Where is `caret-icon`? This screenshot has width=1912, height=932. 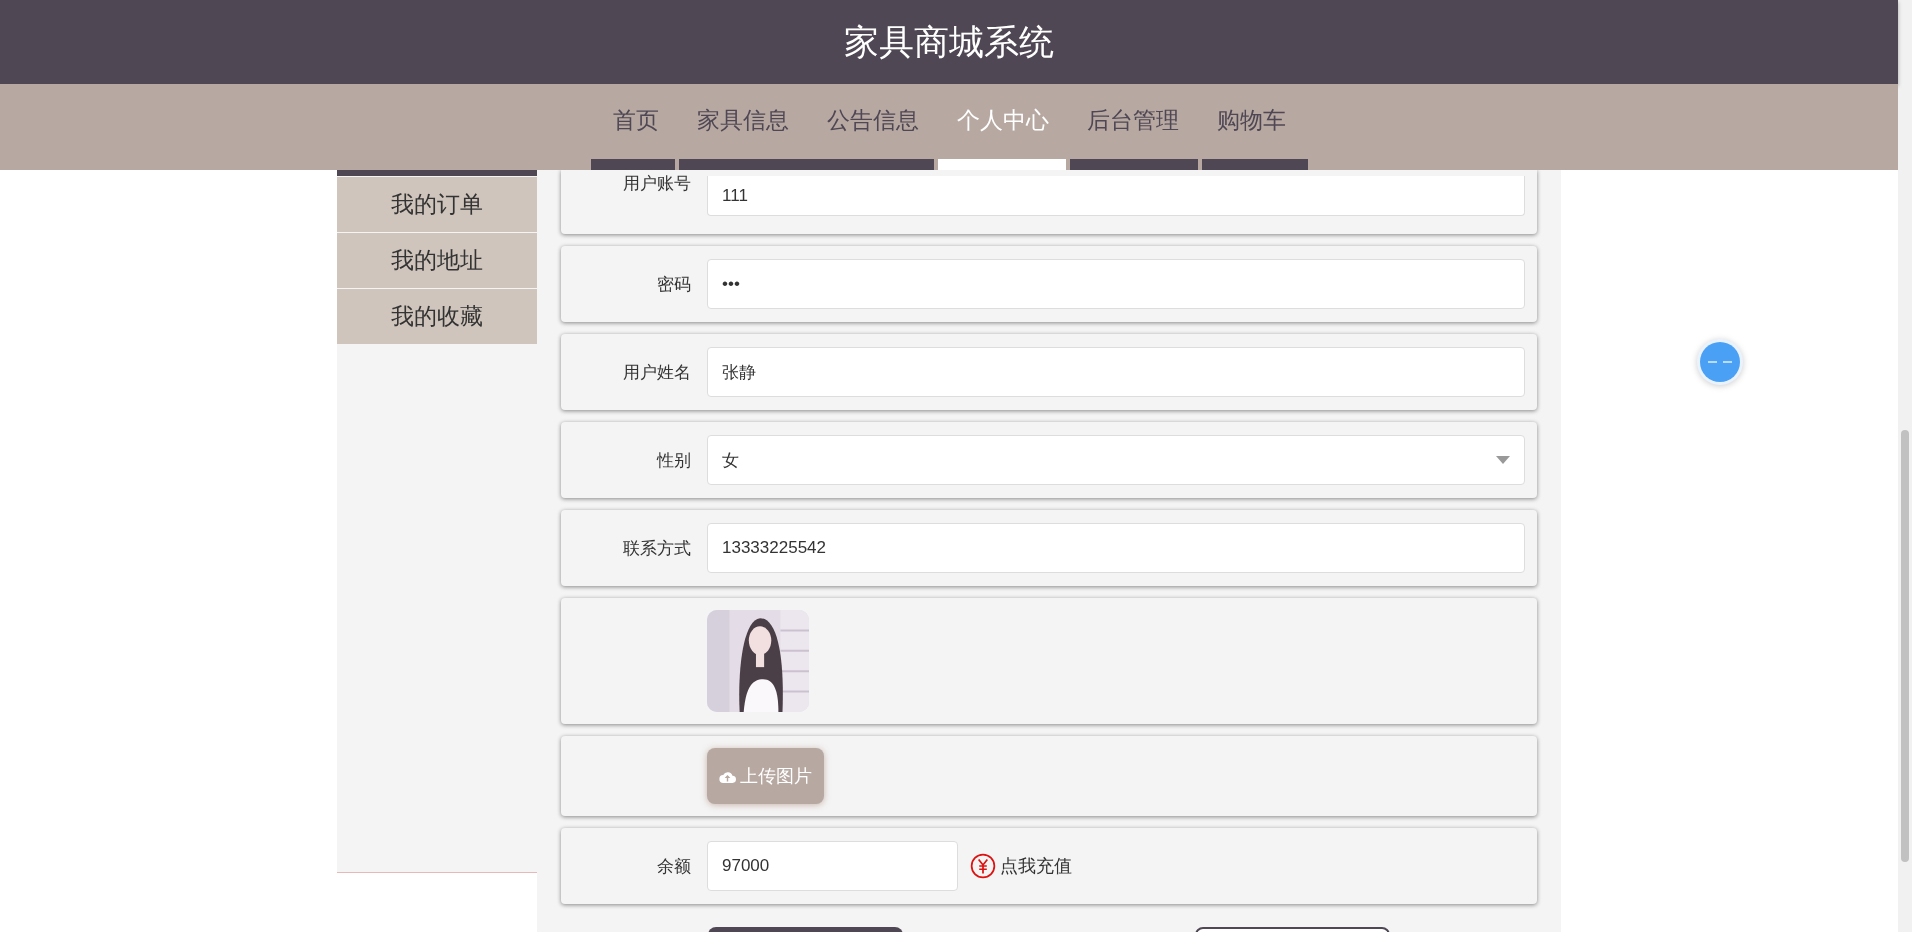 caret-icon is located at coordinates (1503, 460).